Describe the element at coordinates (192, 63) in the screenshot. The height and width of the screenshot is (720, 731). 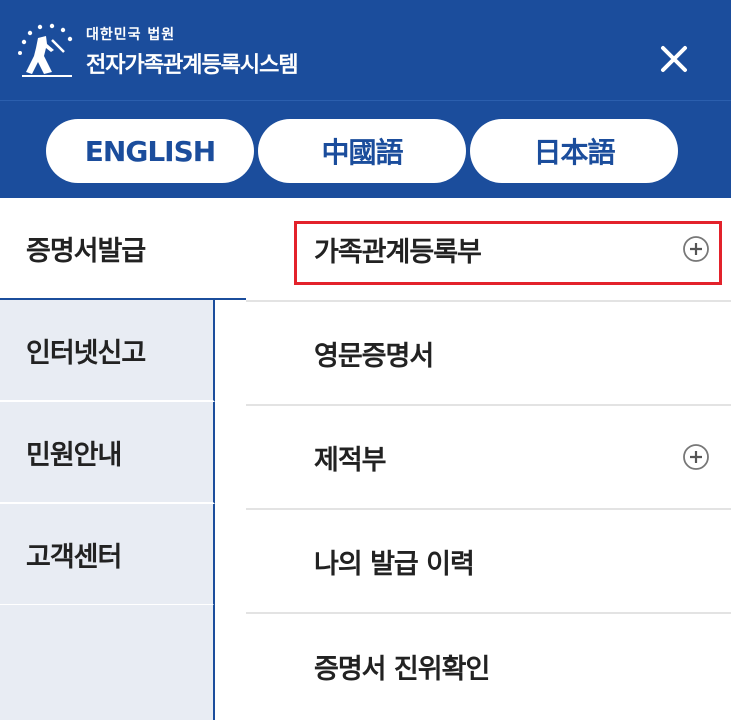
I see `site-title: 전자가족관계등록시스템` at that location.